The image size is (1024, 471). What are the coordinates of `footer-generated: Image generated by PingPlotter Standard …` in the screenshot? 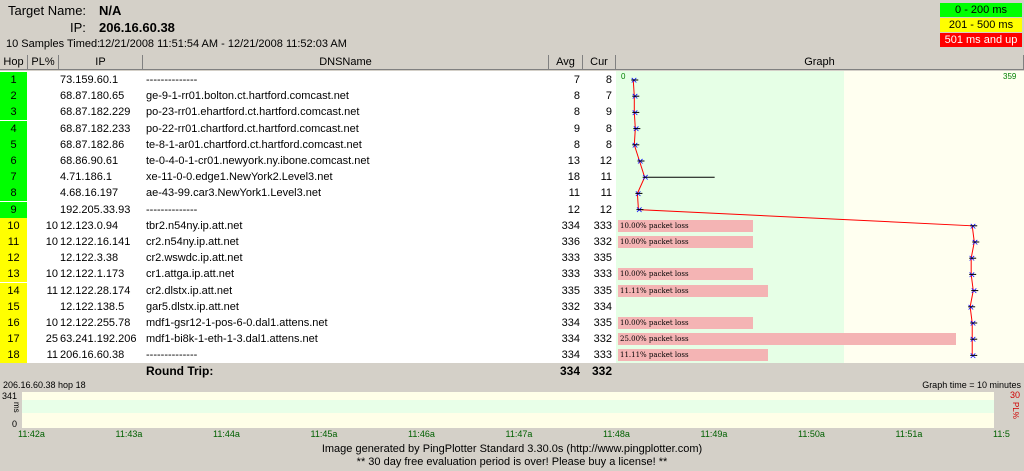 It's located at (512, 449).